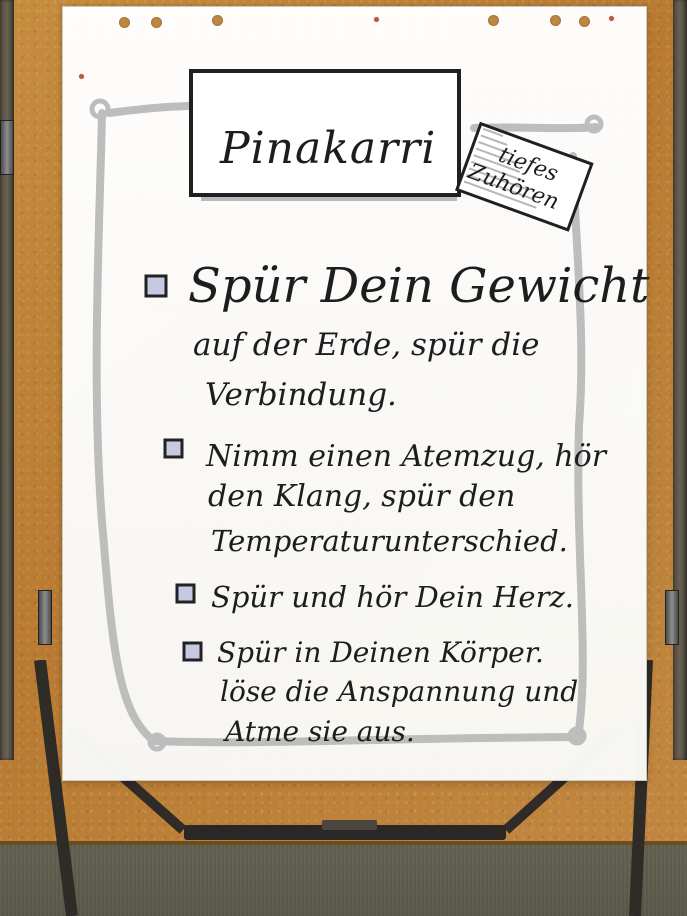  Describe the element at coordinates (318, 731) in the screenshot. I see `item-4-line-3: Atme sie aus.` at that location.